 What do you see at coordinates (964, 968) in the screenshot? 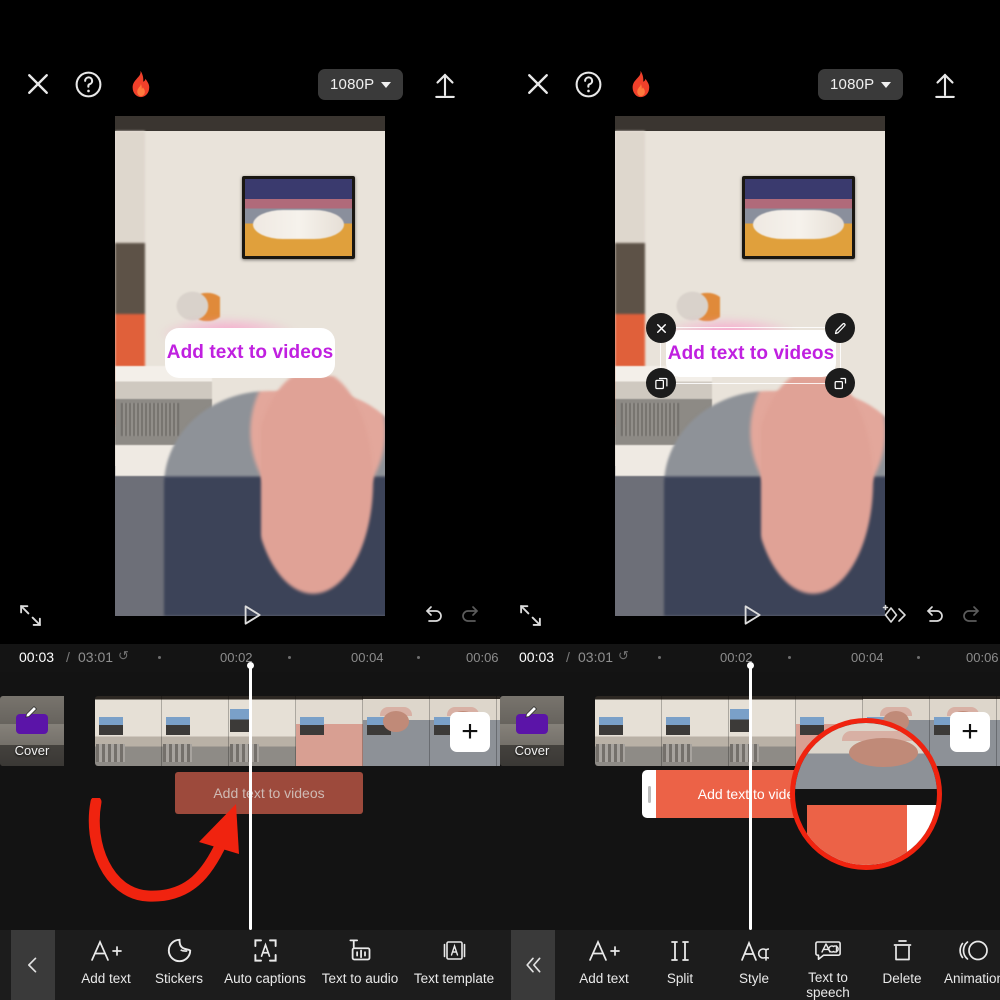
I see `tool-animation: Animation` at bounding box center [964, 968].